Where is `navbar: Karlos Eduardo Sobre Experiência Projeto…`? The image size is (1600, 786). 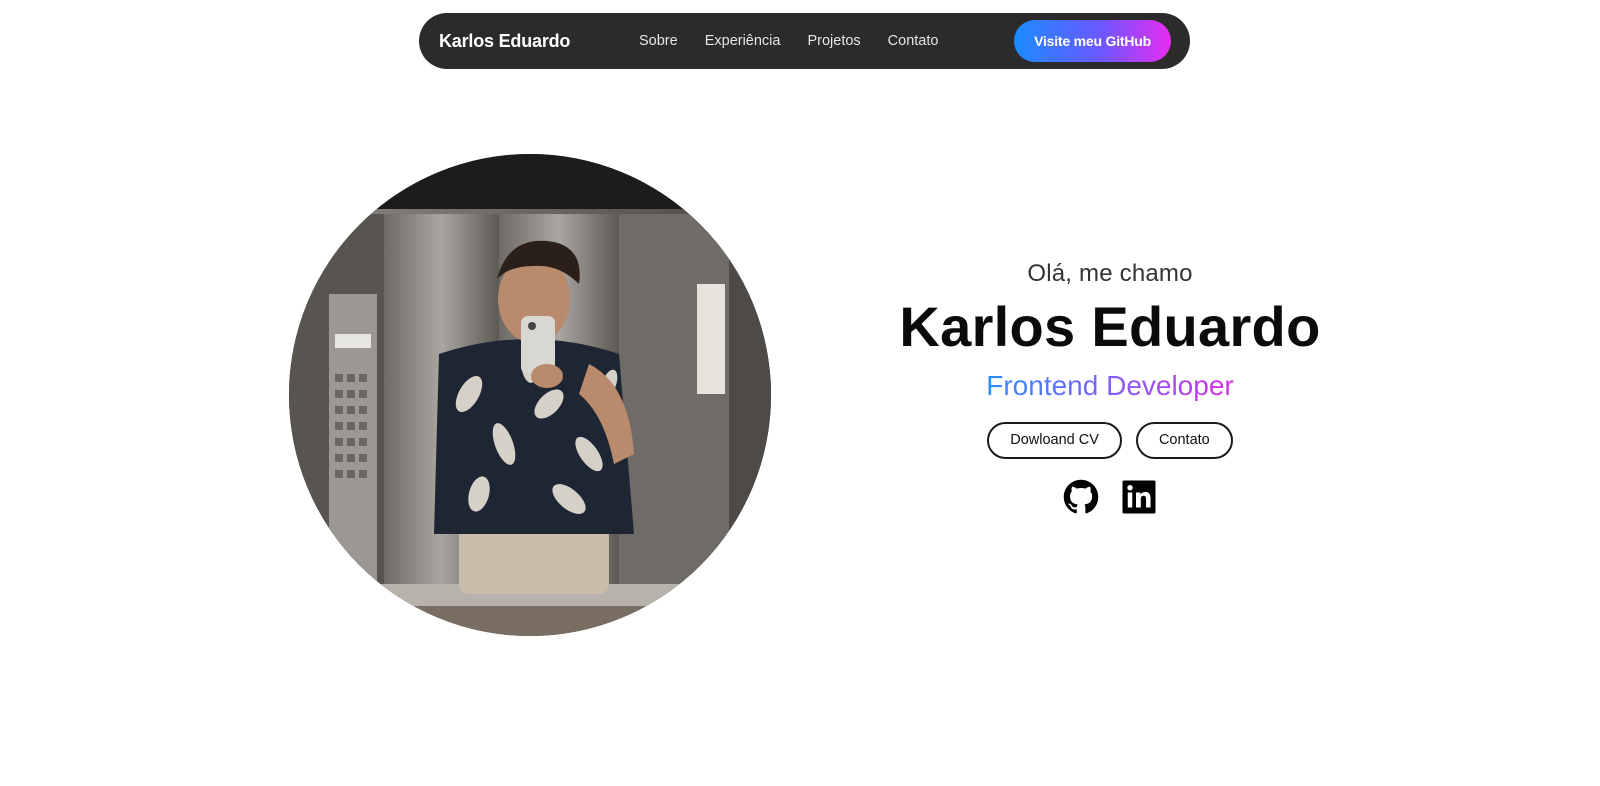
navbar: Karlos Eduardo Sobre Experiência Projeto… is located at coordinates (804, 41).